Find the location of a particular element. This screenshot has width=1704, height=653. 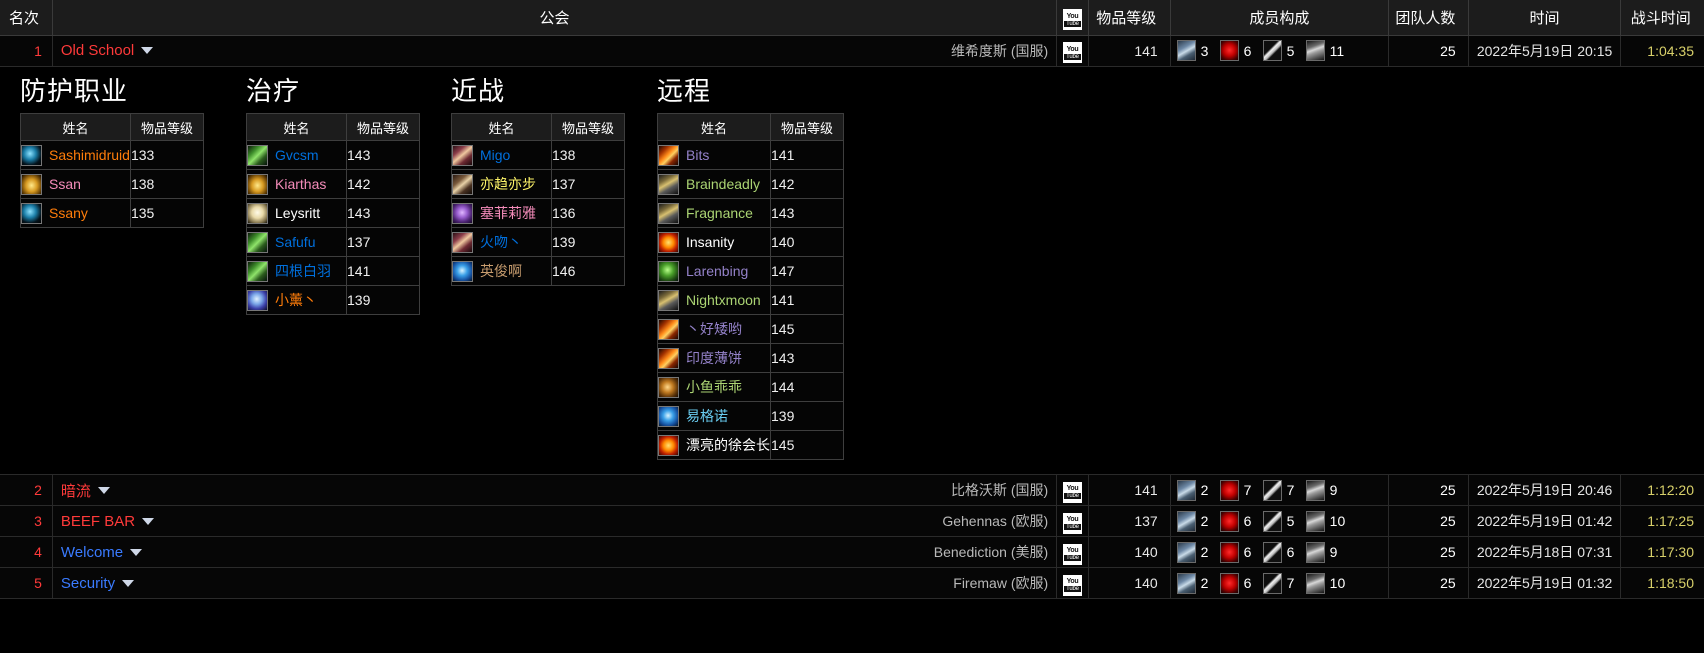

roster-row: Fragnance 143 is located at coordinates (750, 213).